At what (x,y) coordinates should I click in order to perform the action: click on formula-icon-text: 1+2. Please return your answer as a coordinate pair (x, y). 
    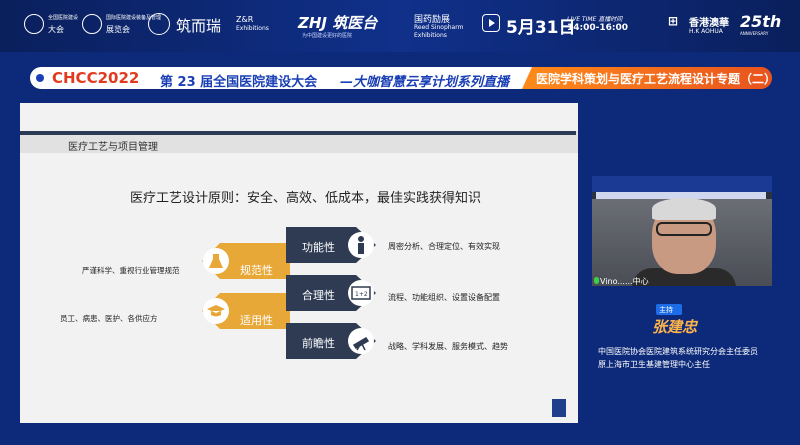
    Looking at the image, I should click on (361, 294).